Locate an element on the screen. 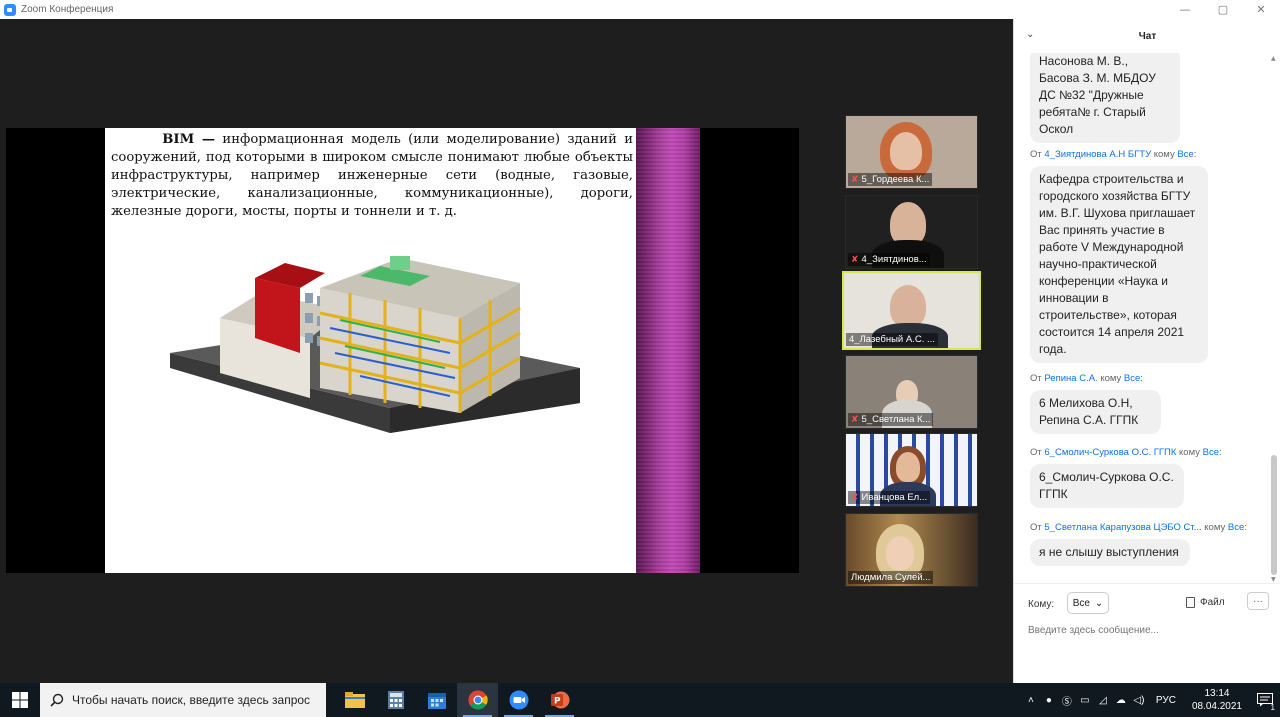  chat-title: Чат is located at coordinates (1147, 36).